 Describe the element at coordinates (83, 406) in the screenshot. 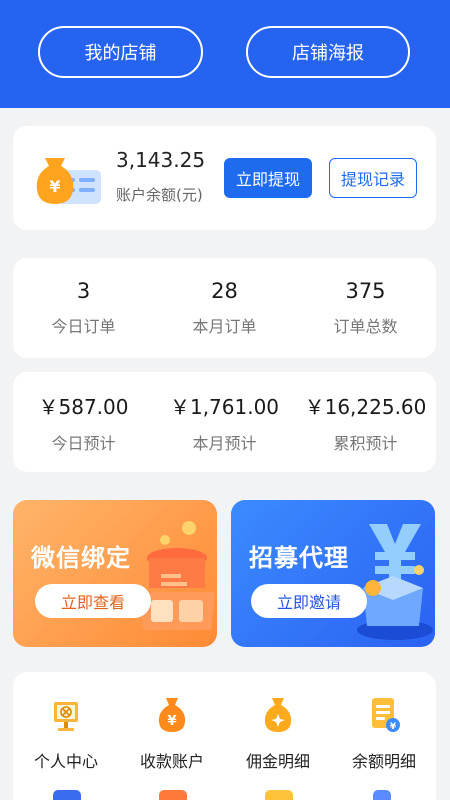

I see `stat-value: ￥587.00` at that location.